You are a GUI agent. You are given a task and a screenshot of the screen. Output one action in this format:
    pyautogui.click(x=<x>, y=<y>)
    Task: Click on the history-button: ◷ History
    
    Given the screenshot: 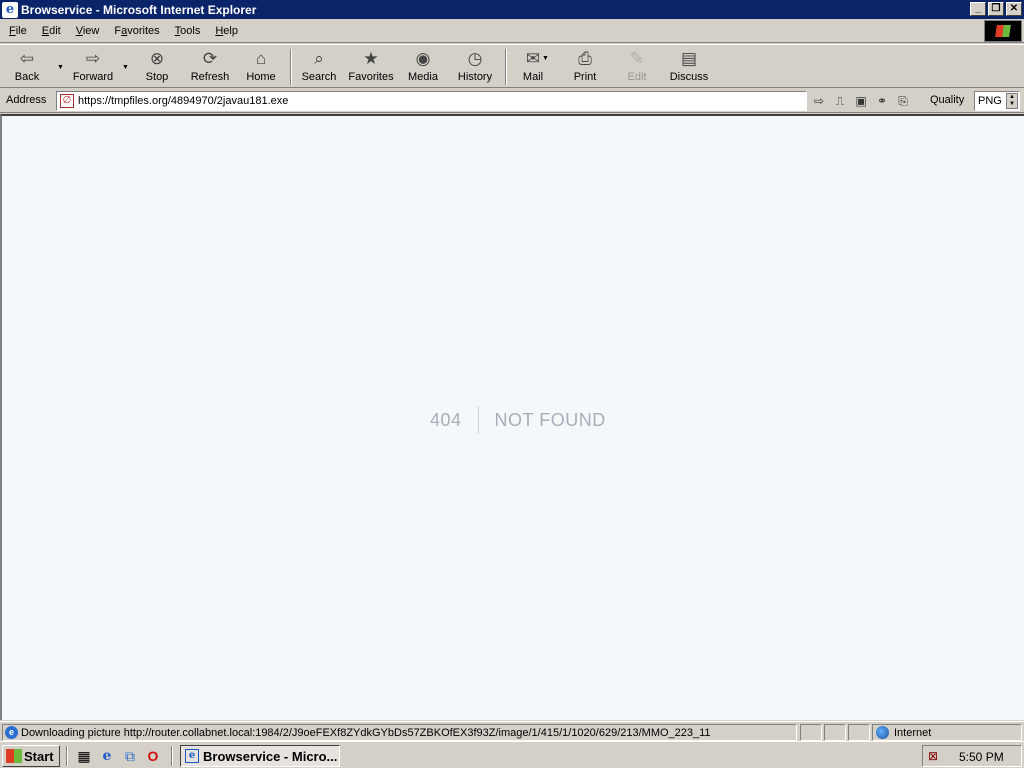 What is the action you would take?
    pyautogui.click(x=475, y=67)
    